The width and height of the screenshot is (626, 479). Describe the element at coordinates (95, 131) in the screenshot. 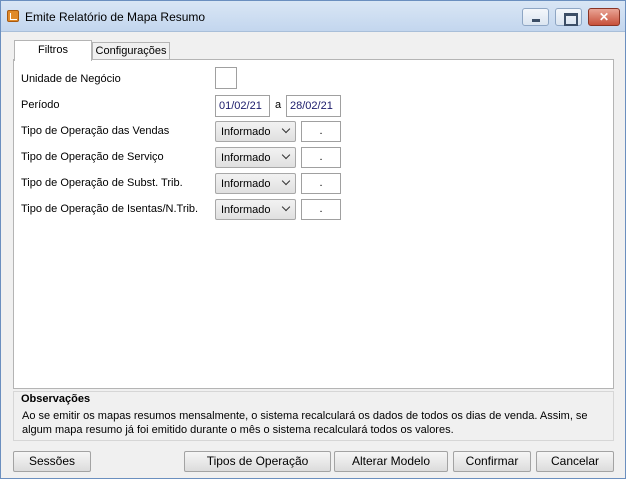

I see `tipo-vendas-label: Tipo de Operação das Vendas` at that location.